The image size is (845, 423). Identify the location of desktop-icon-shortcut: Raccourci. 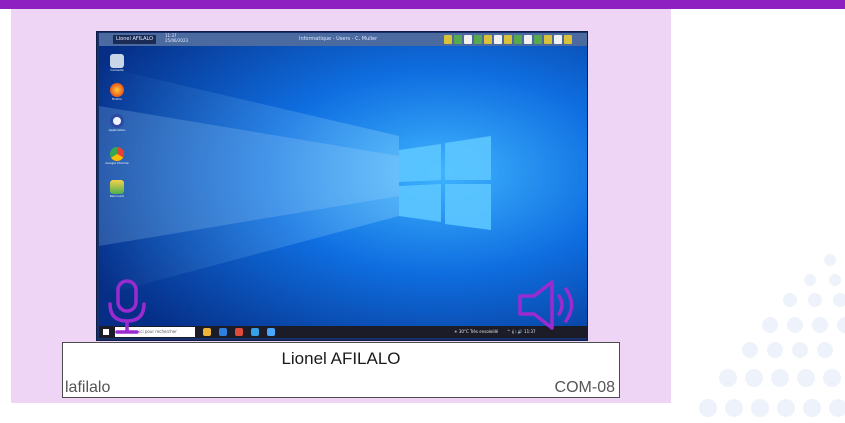
(117, 189).